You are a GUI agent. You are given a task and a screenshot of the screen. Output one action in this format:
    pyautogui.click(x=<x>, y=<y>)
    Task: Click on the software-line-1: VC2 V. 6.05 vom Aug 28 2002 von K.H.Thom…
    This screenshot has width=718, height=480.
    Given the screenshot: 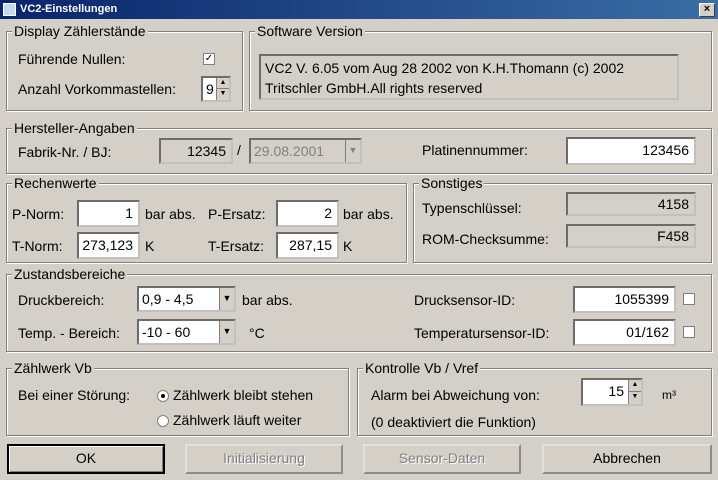 What is the action you would take?
    pyautogui.click(x=445, y=68)
    